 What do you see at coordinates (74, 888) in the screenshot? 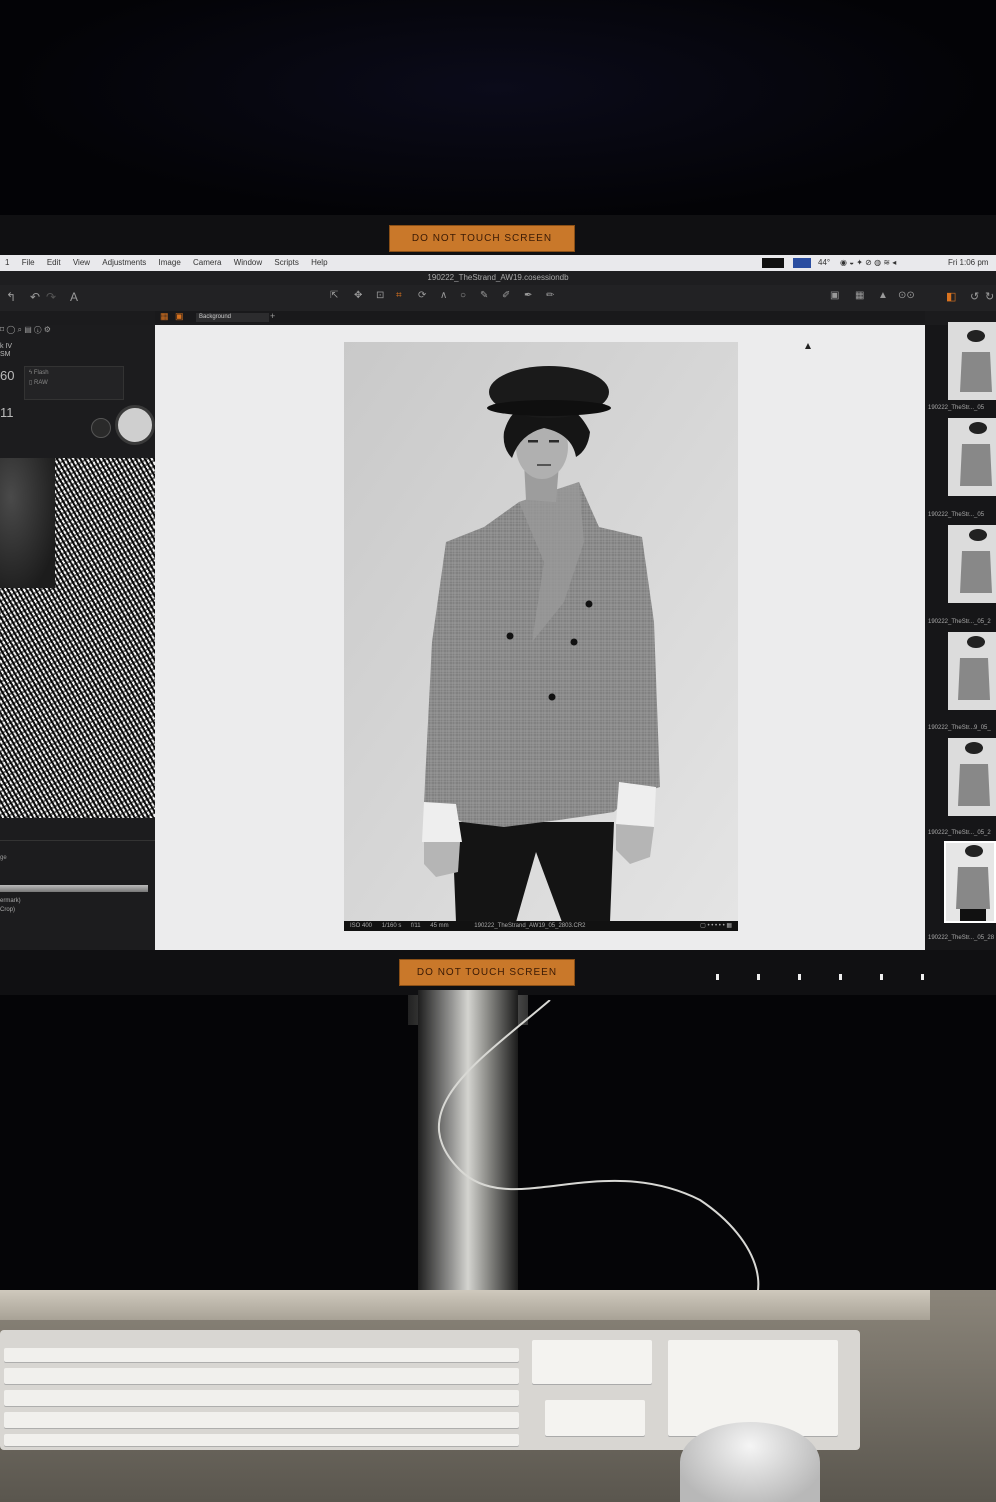
I see `opacity-slider` at bounding box center [74, 888].